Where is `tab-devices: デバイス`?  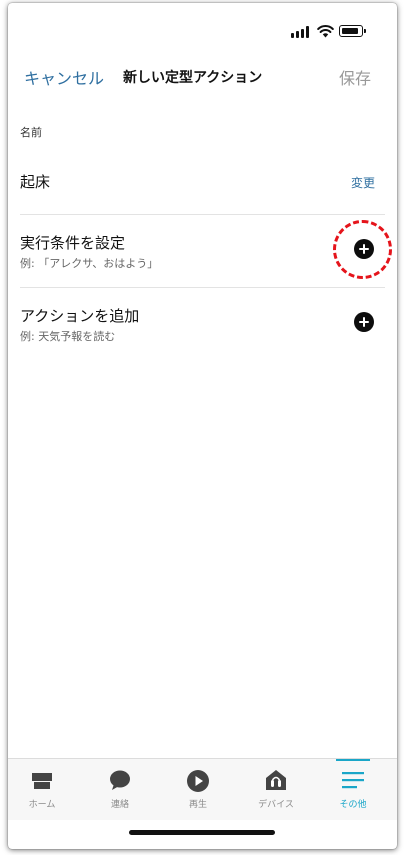 tab-devices: デバイス is located at coordinates (276, 789).